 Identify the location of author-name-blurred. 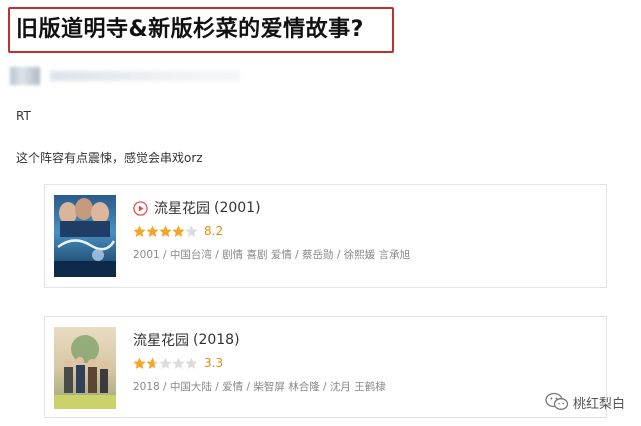
(145, 76).